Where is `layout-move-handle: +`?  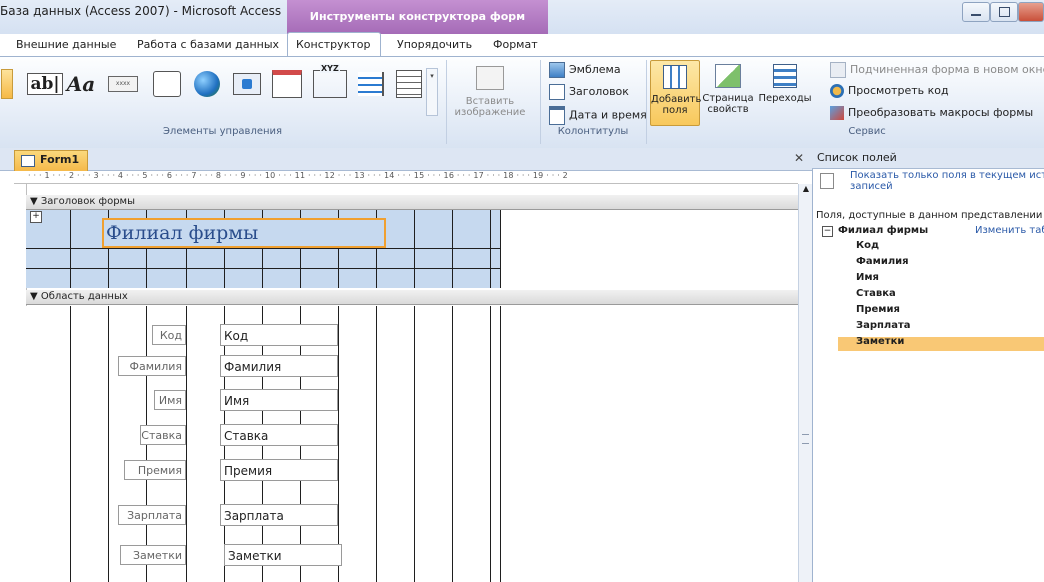
layout-move-handle: + is located at coordinates (36, 217).